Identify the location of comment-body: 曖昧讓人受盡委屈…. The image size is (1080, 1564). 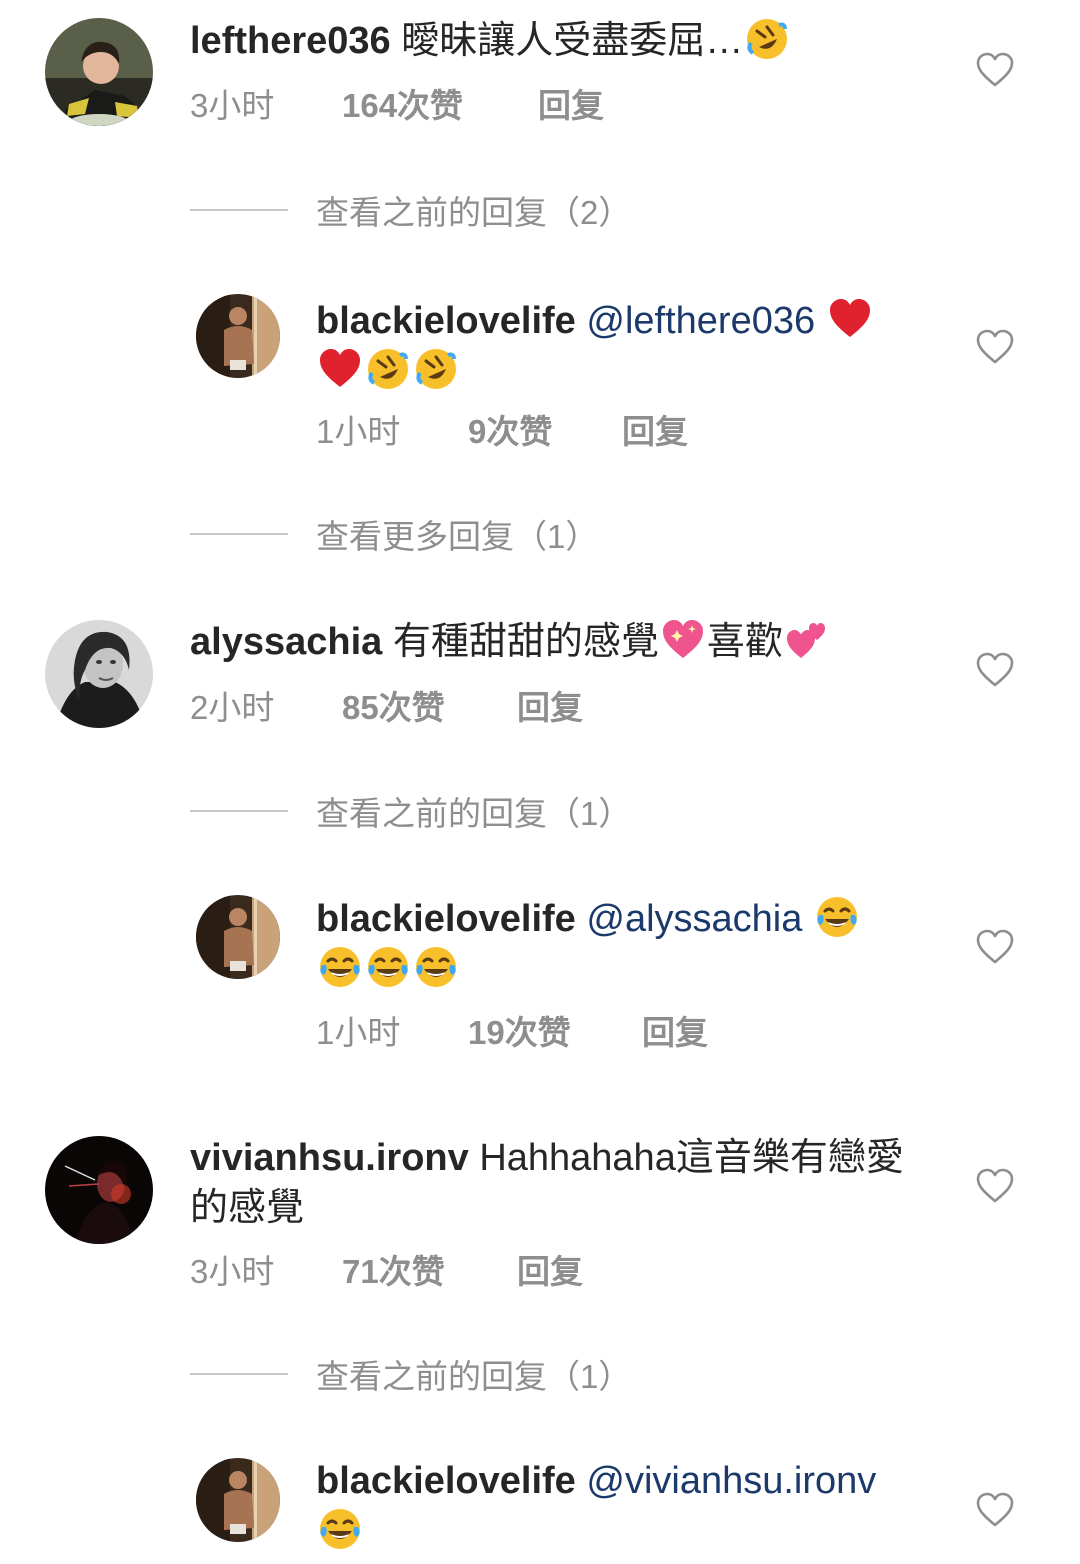
(572, 41).